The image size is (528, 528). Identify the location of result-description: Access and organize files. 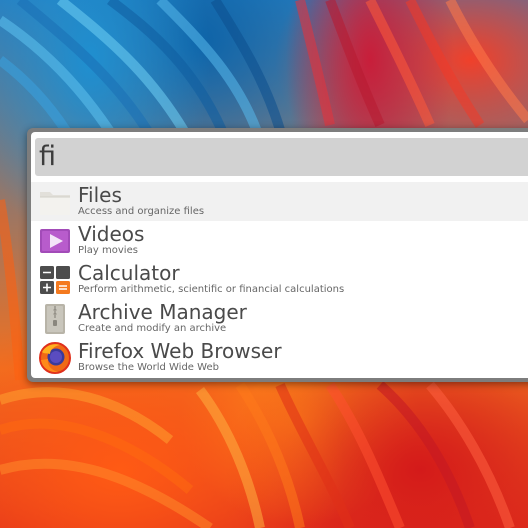
(141, 211).